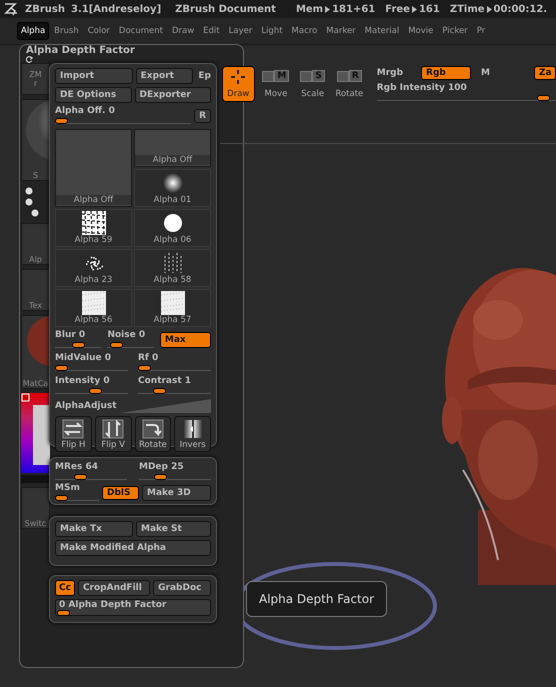 This screenshot has width=556, height=687. Describe the element at coordinates (120, 493) in the screenshot. I see `dbls-button: DblS` at that location.